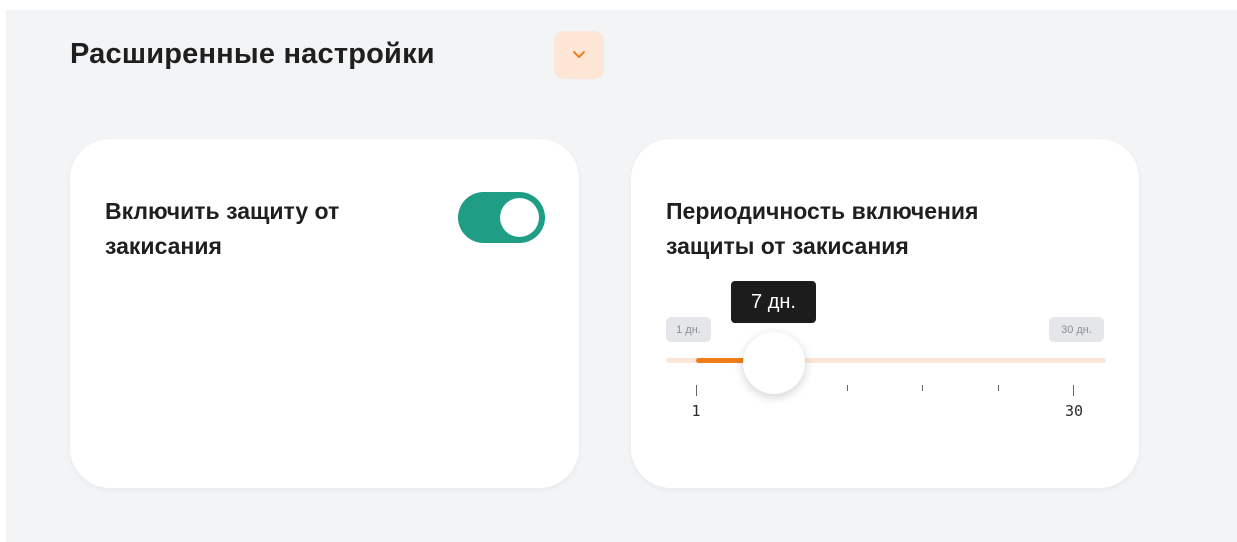  What do you see at coordinates (774, 363) in the screenshot?
I see `slider-thumb` at bounding box center [774, 363].